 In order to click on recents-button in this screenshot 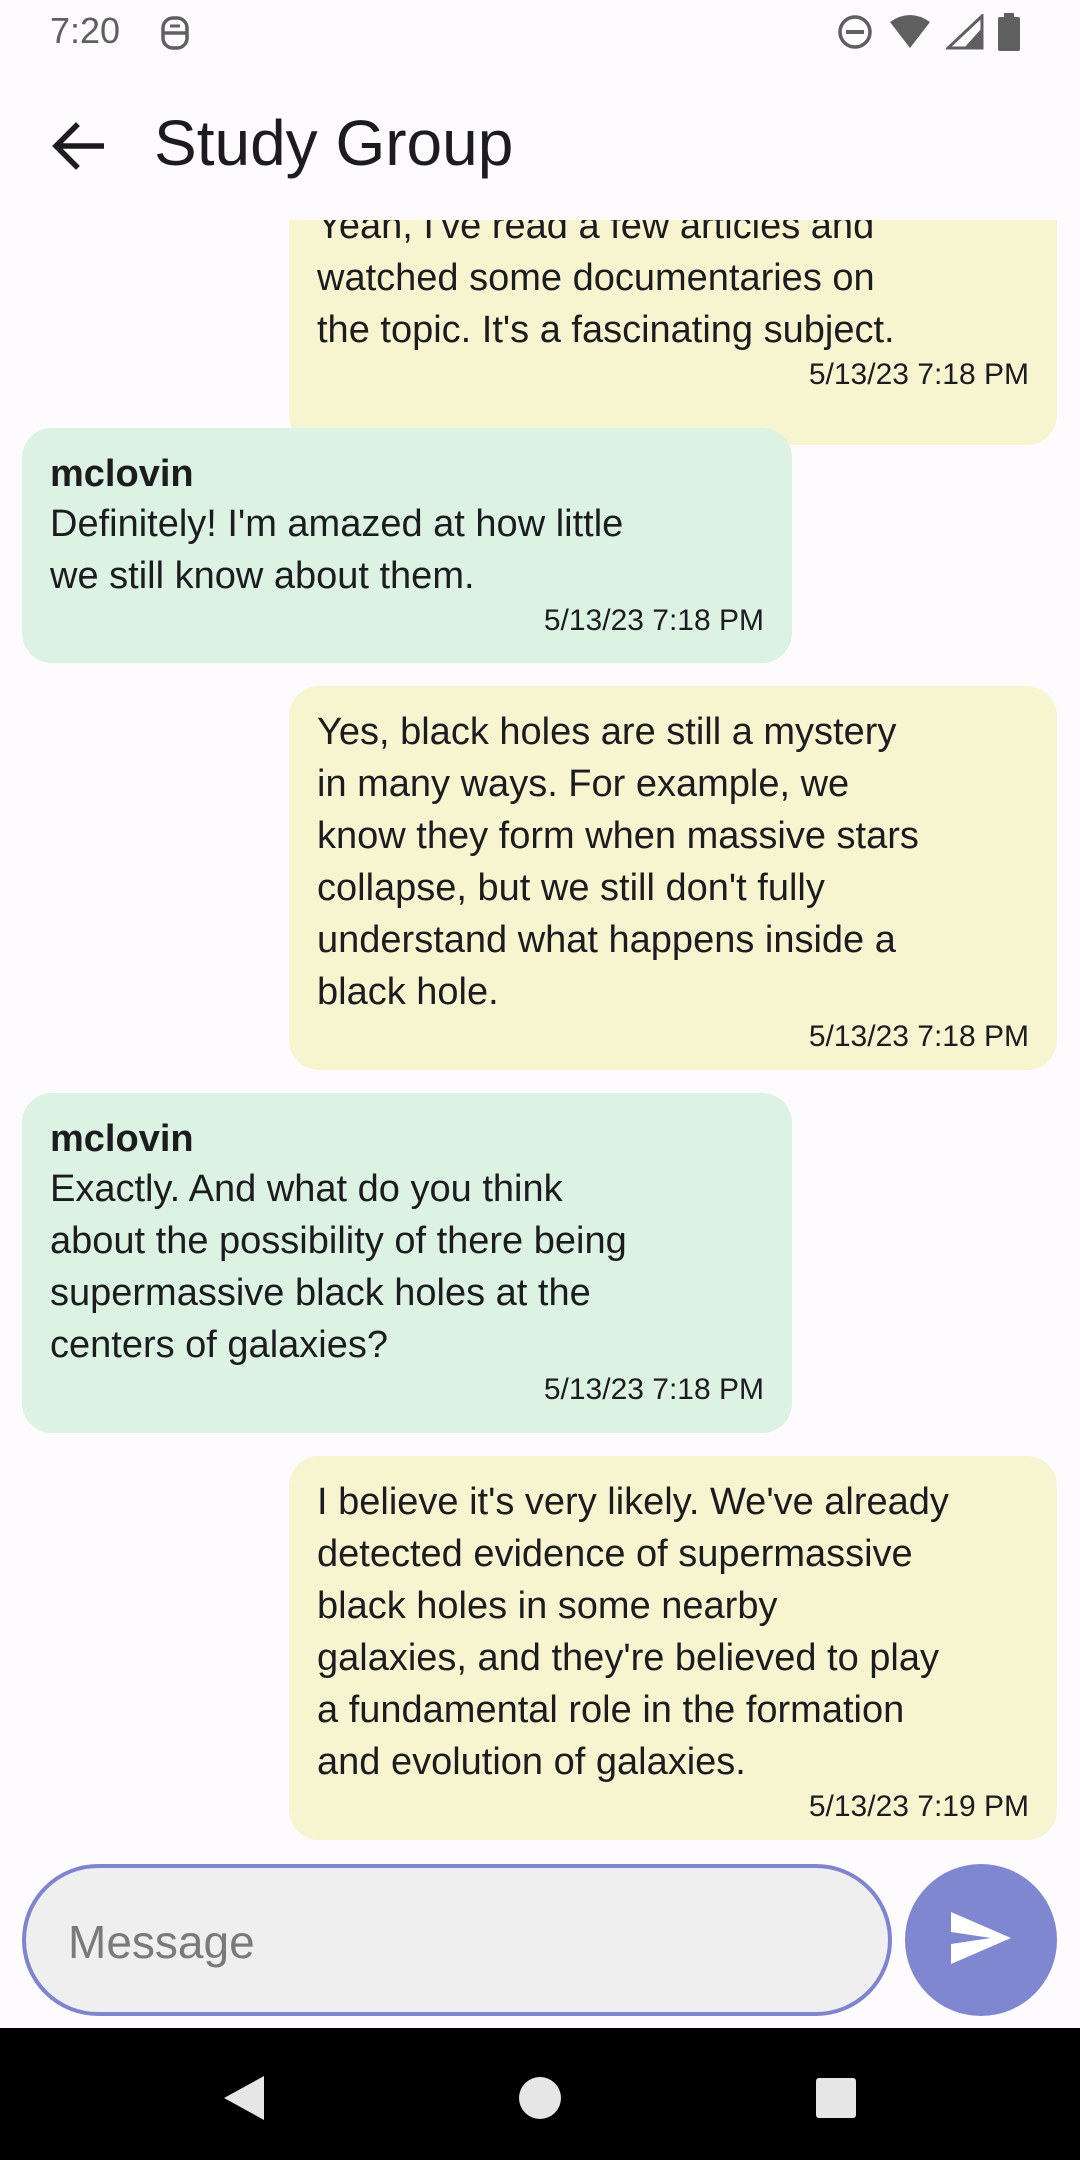, I will do `click(836, 2100)`.